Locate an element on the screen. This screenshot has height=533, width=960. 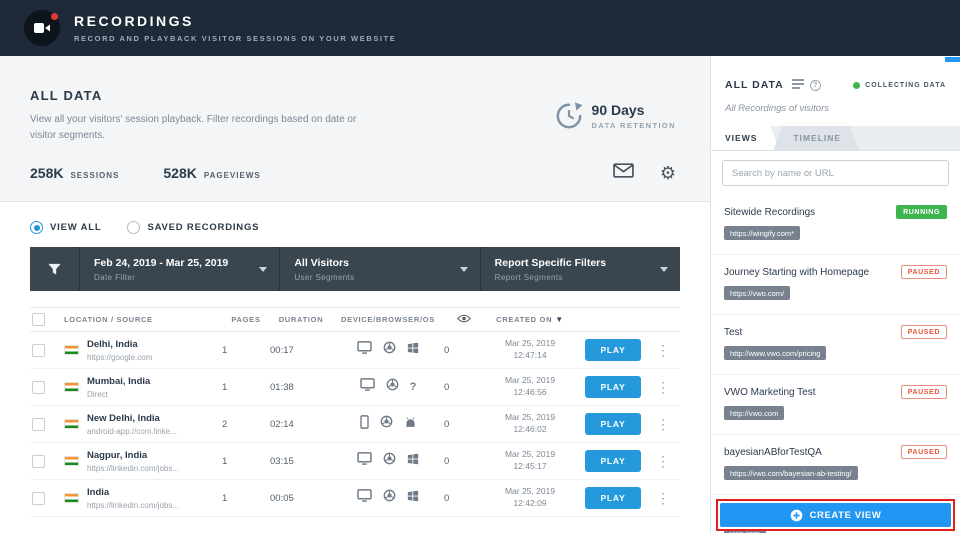
email-icon is located at coordinates (623, 173).